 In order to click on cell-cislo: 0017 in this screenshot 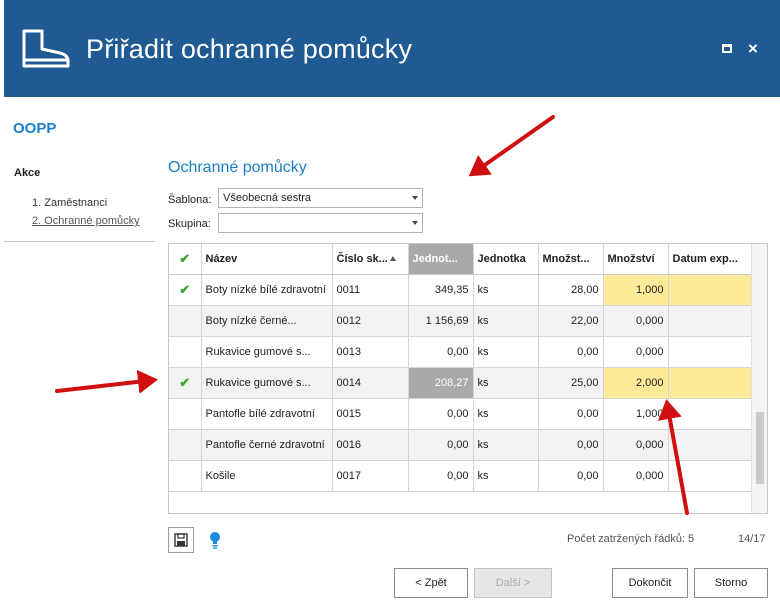, I will do `click(370, 476)`.